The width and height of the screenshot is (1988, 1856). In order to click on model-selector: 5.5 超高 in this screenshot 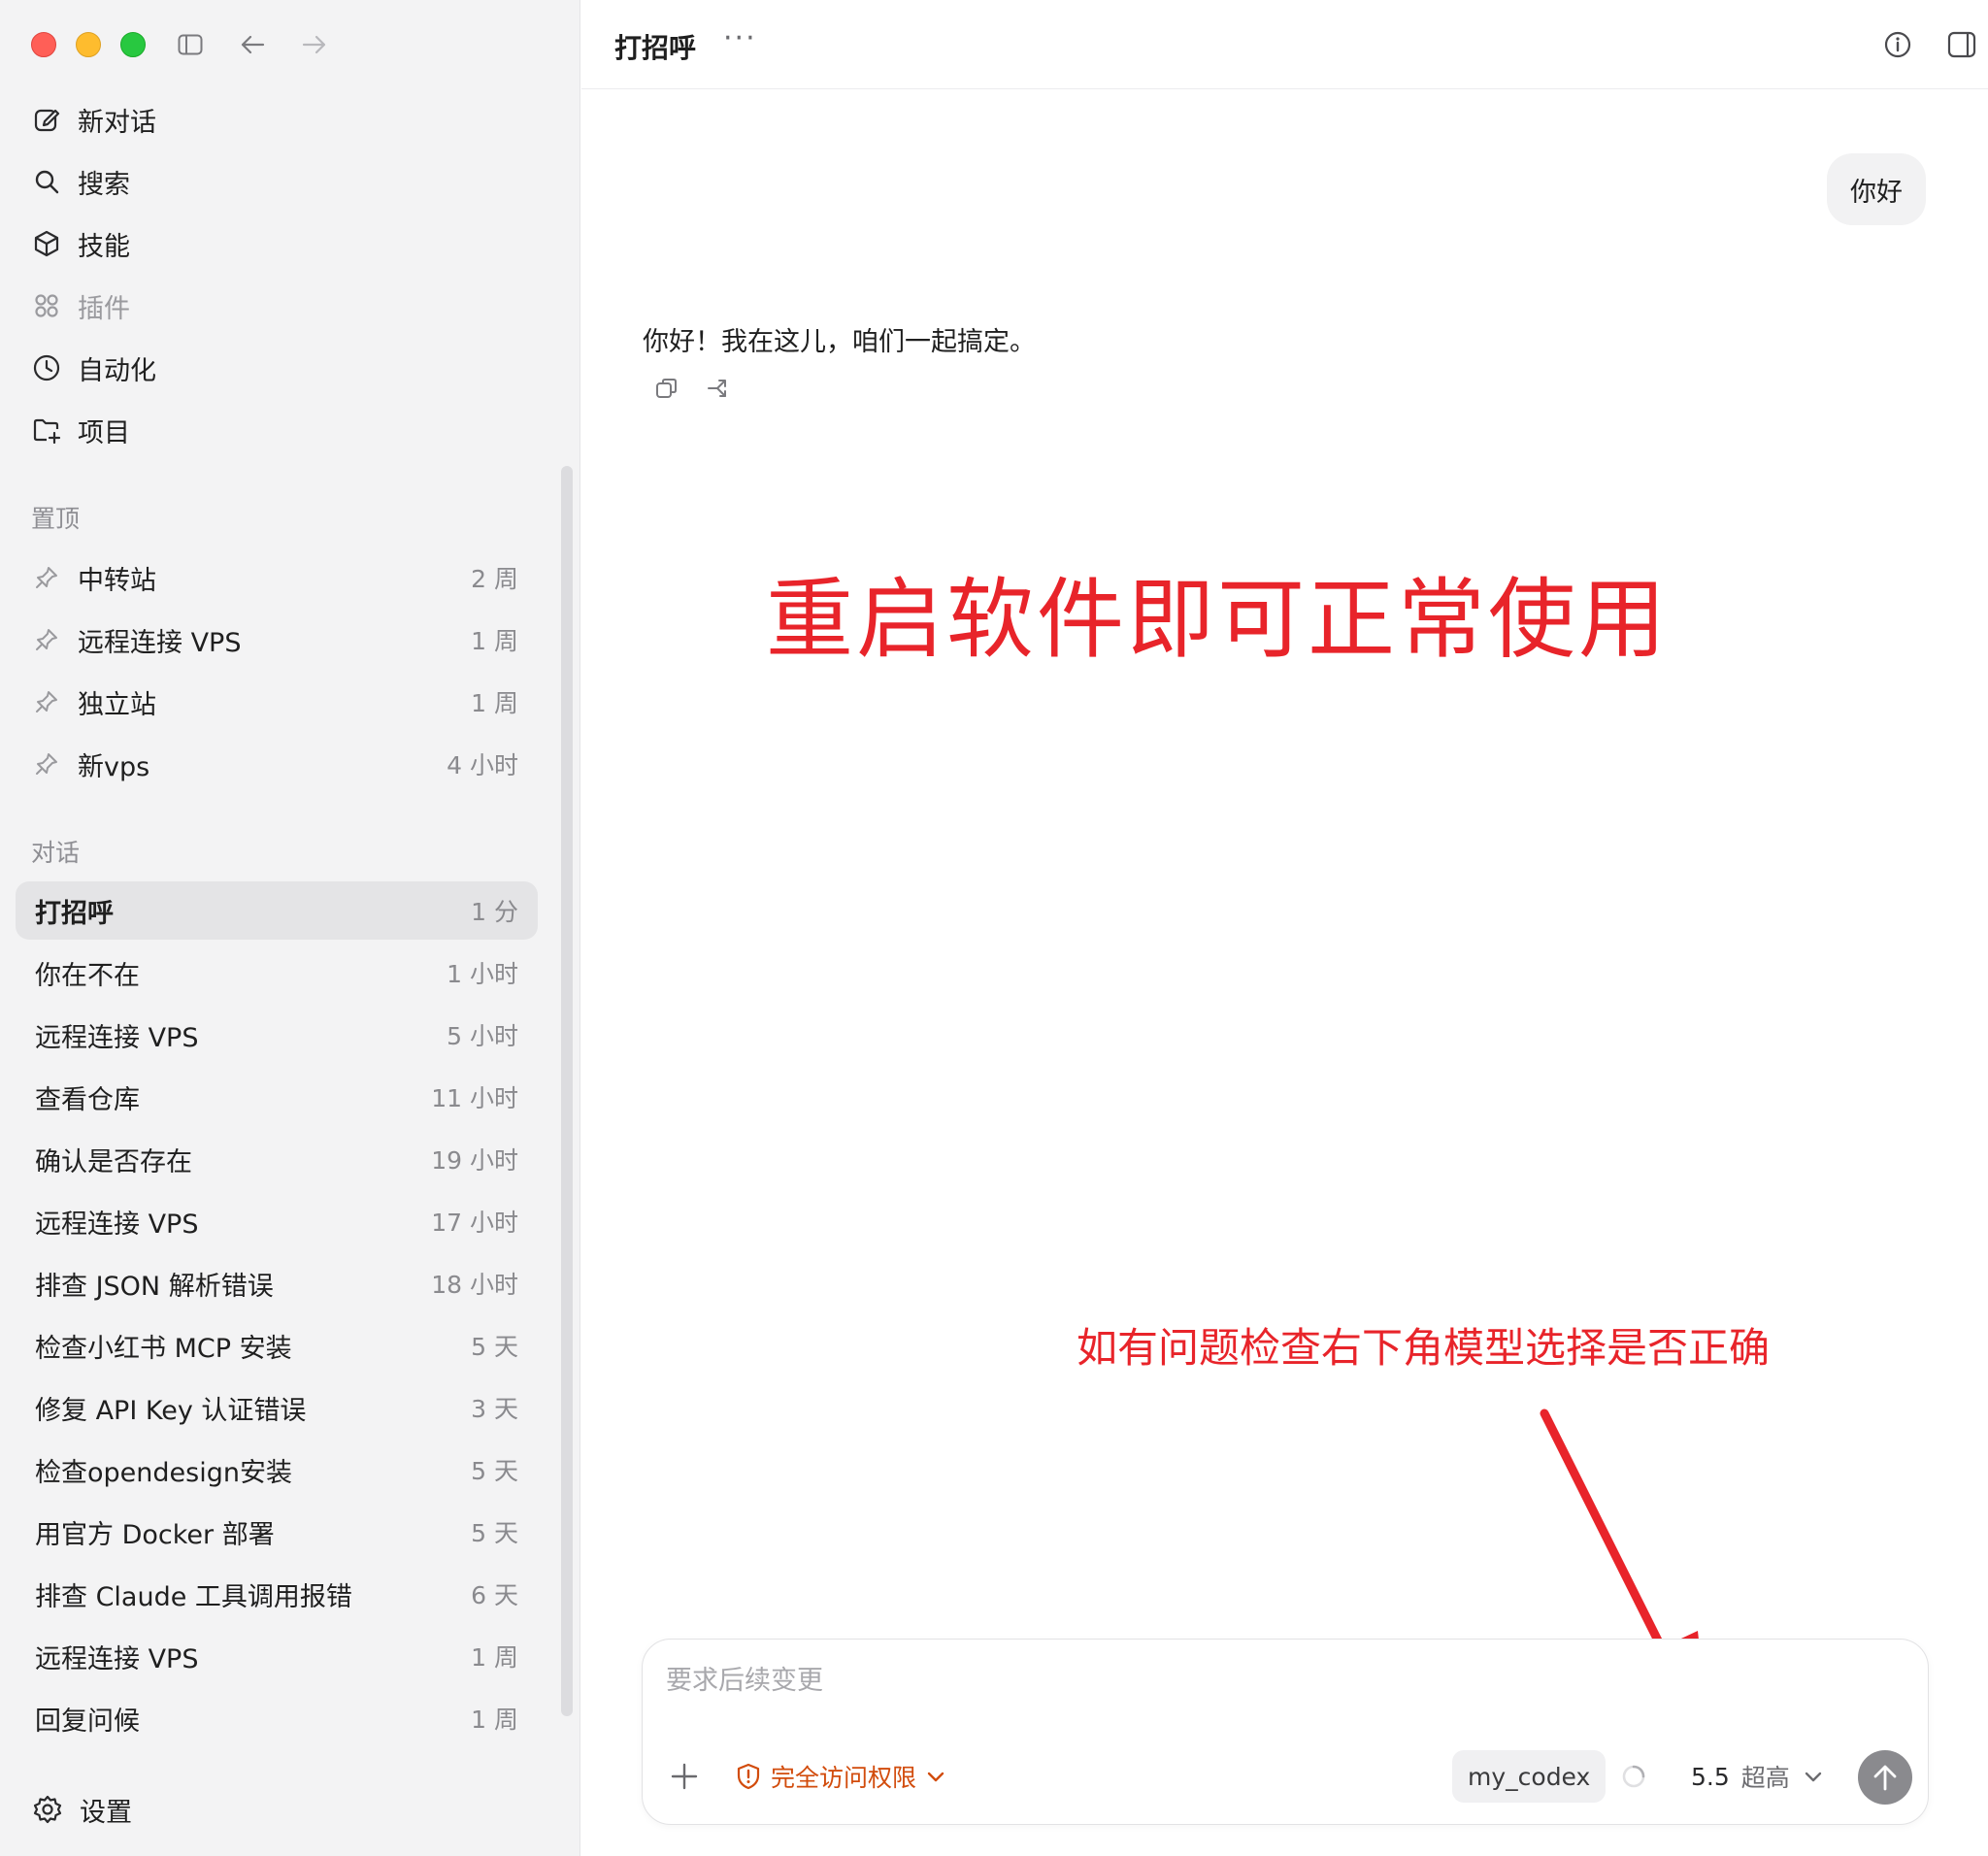, I will do `click(1757, 1776)`.